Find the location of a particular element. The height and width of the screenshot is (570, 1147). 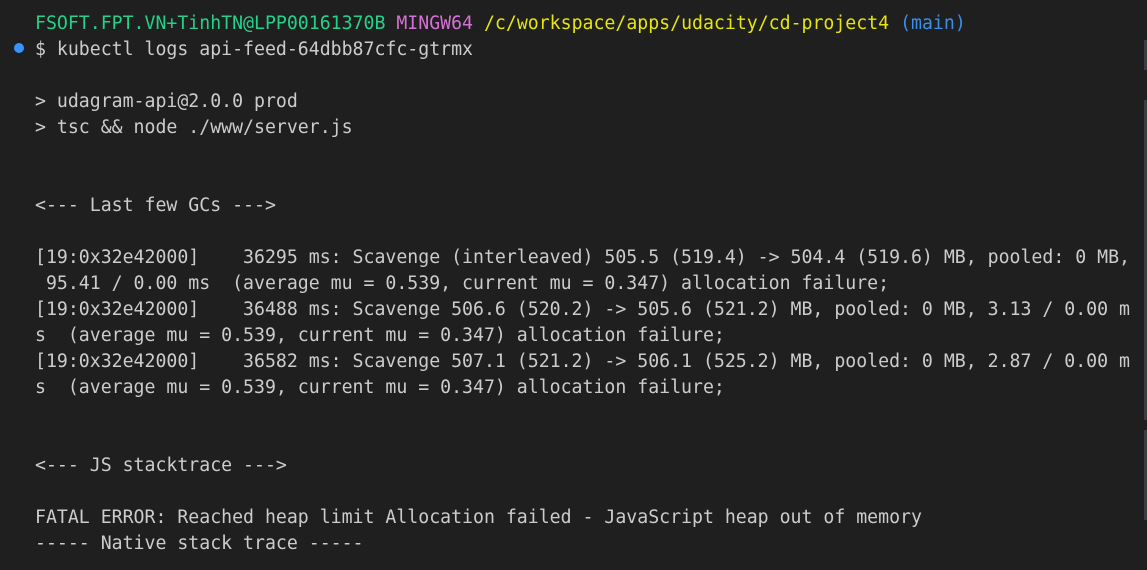

npm-output-line: > tsc && node ./www/server.js is located at coordinates (194, 127).